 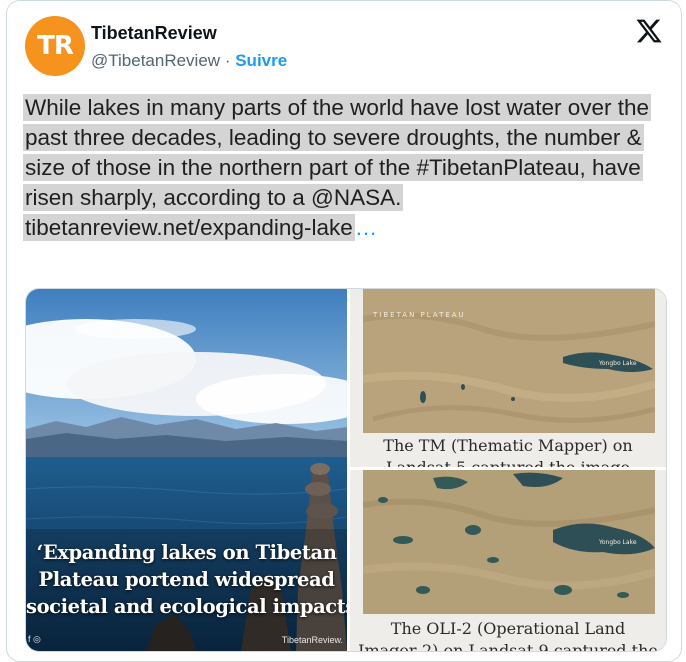 What do you see at coordinates (617, 363) in the screenshot?
I see `top-map-lake-label: Yongbo Lake` at bounding box center [617, 363].